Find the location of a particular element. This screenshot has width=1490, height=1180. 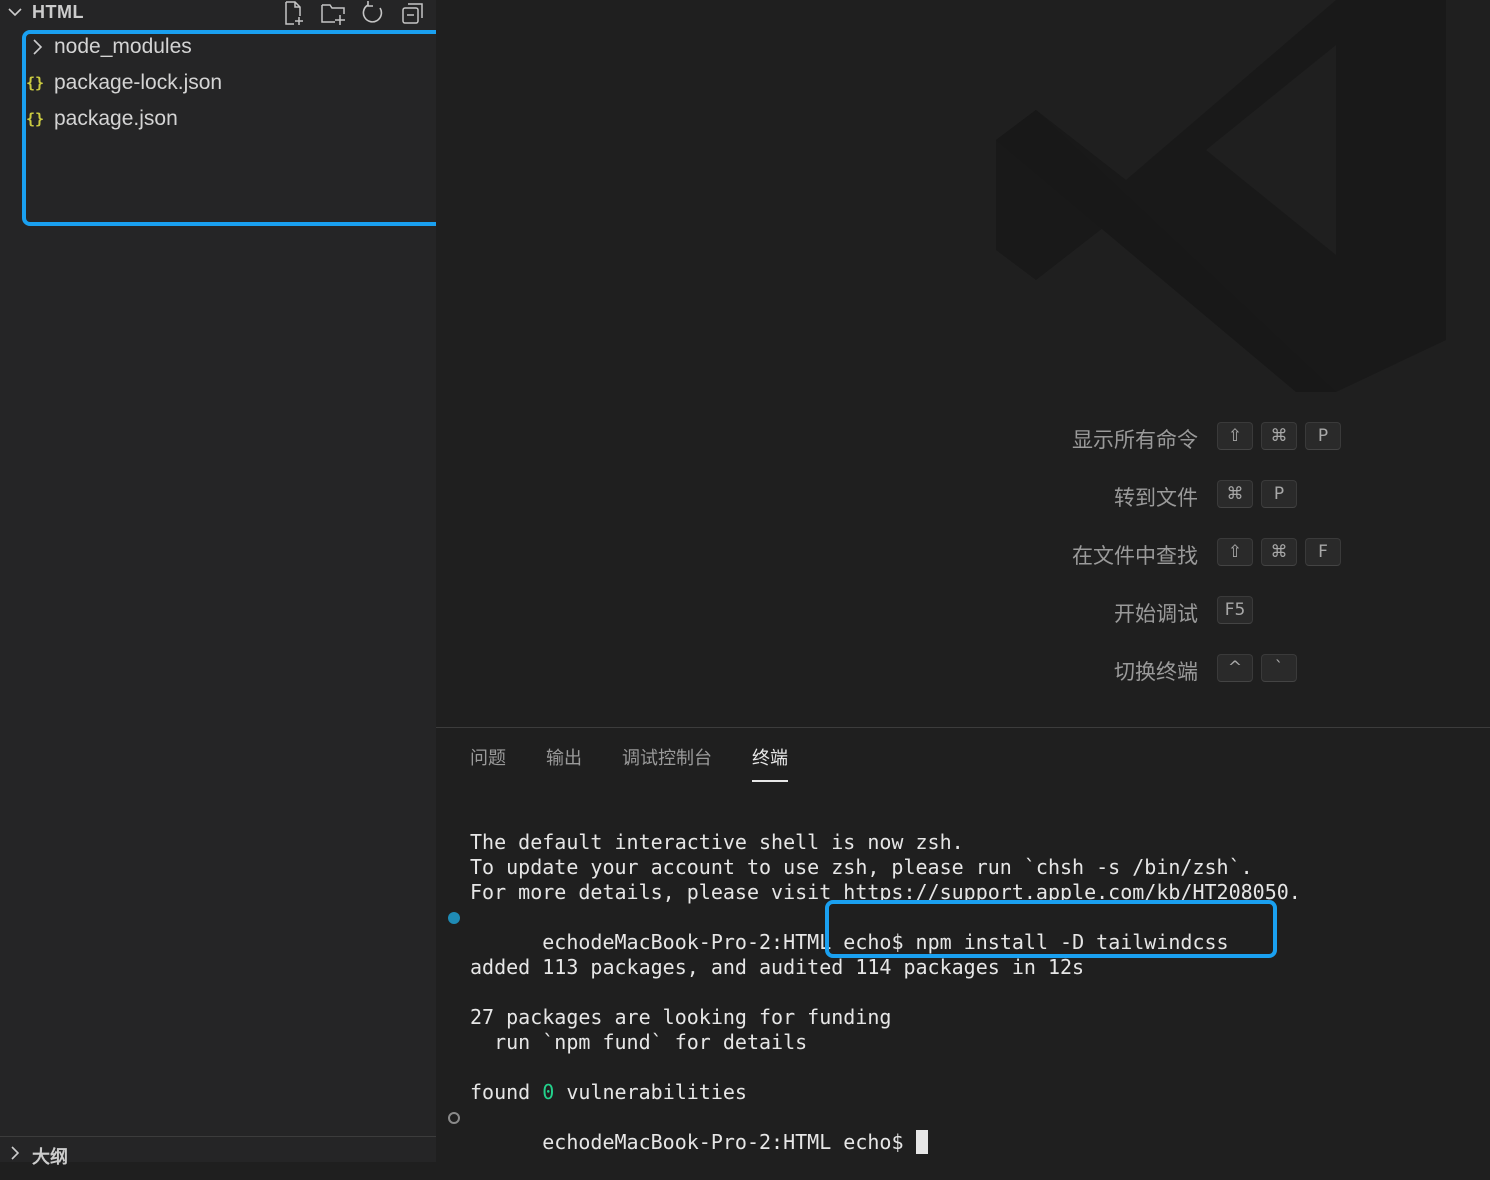

command-pending-decoration-icon is located at coordinates (454, 1118).